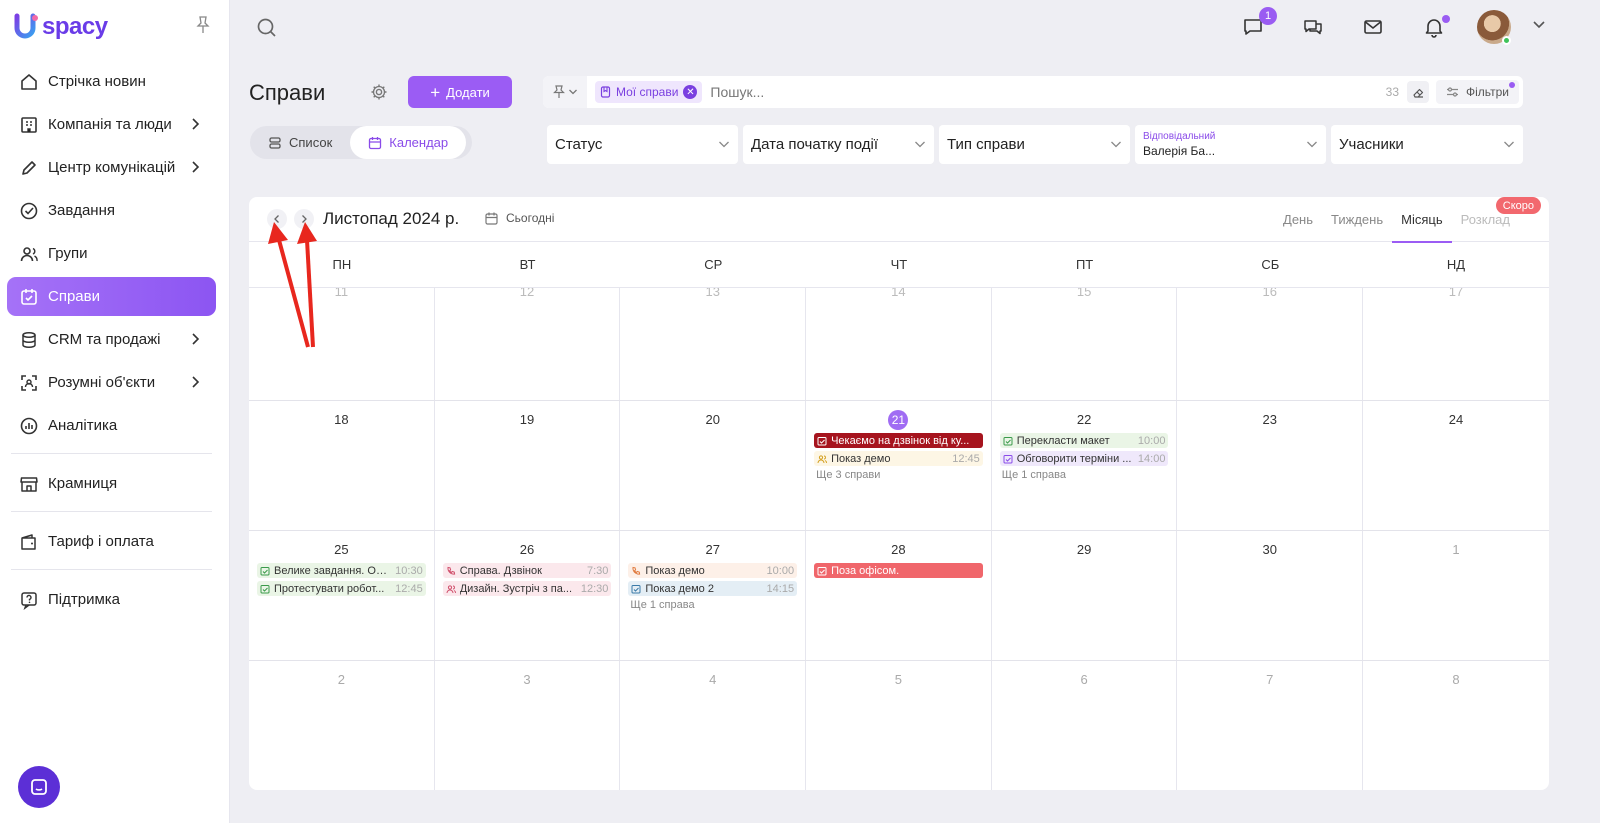  Describe the element at coordinates (1313, 27) in the screenshot. I see `discussions-button` at that location.